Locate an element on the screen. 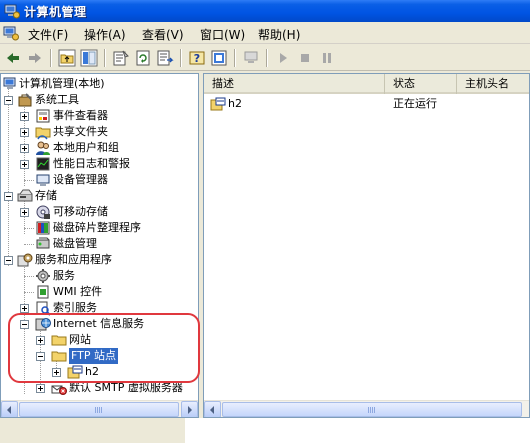 The height and width of the screenshot is (443, 530). services-apps-icon is located at coordinates (25, 260).